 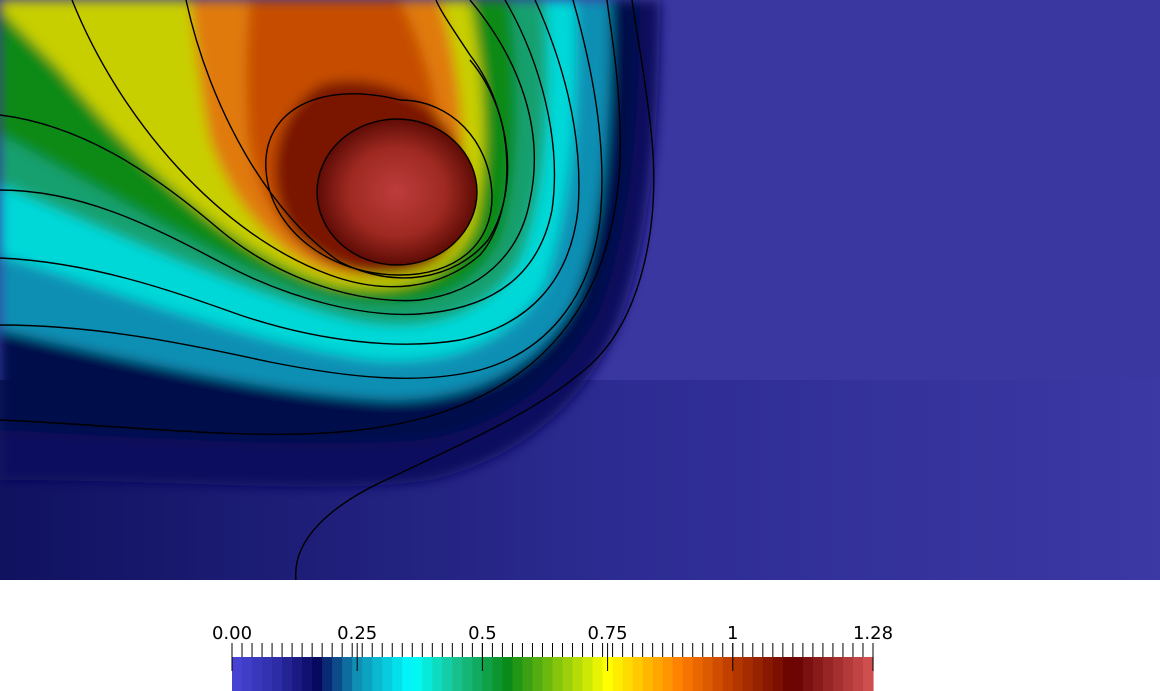 I want to click on colorbar-tick-label: 0.75, so click(x=608, y=633).